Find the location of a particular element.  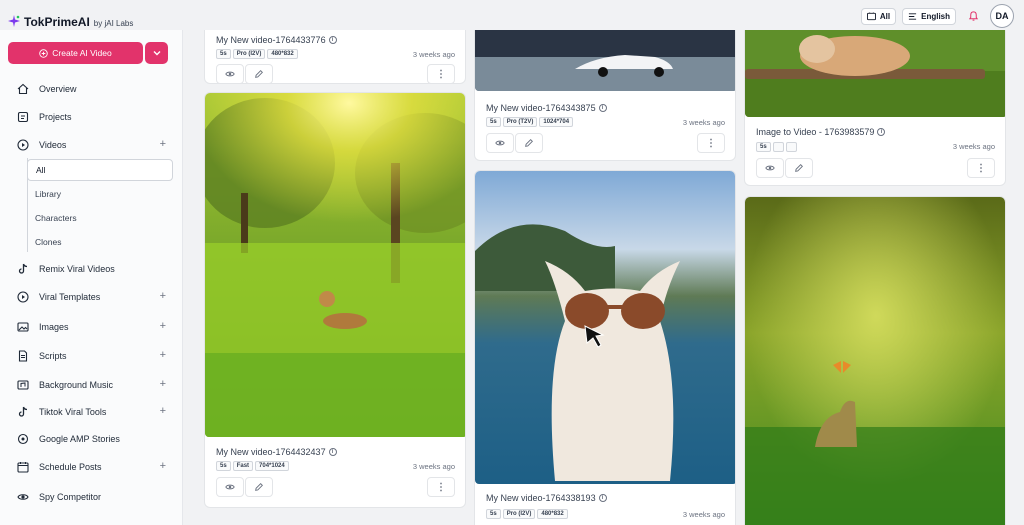

sidebar-item-images: Images + is located at coordinates (92, 327).